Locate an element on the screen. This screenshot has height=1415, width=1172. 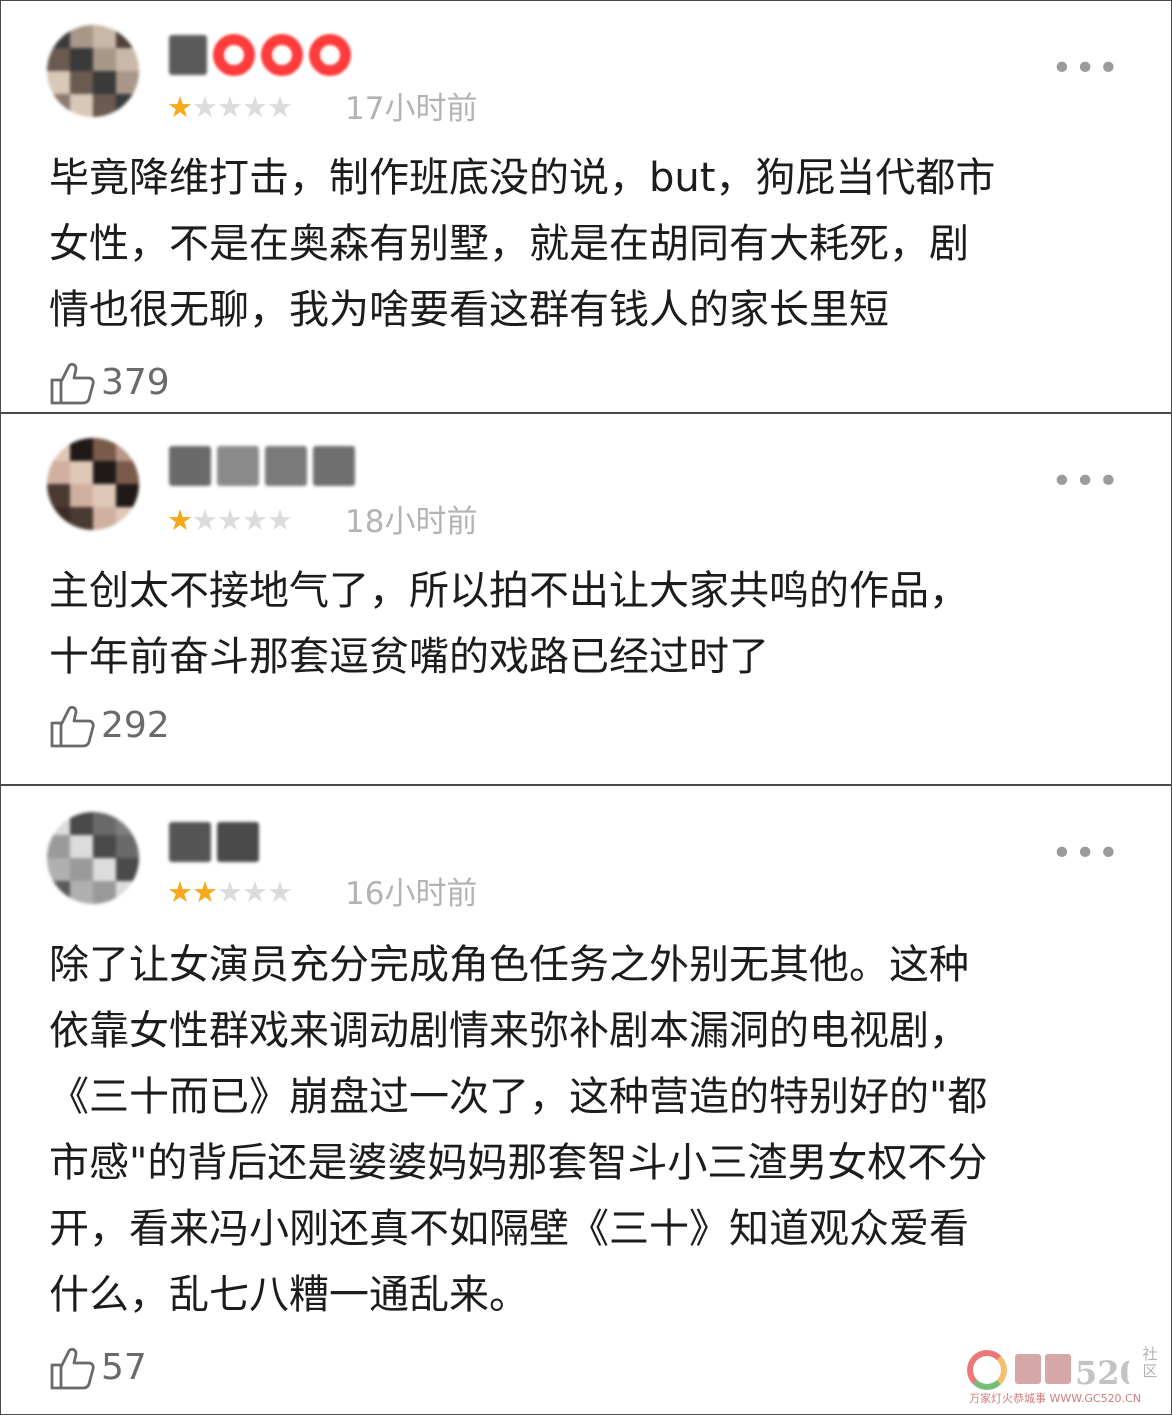
review-time: 17小时前 is located at coordinates (411, 109).